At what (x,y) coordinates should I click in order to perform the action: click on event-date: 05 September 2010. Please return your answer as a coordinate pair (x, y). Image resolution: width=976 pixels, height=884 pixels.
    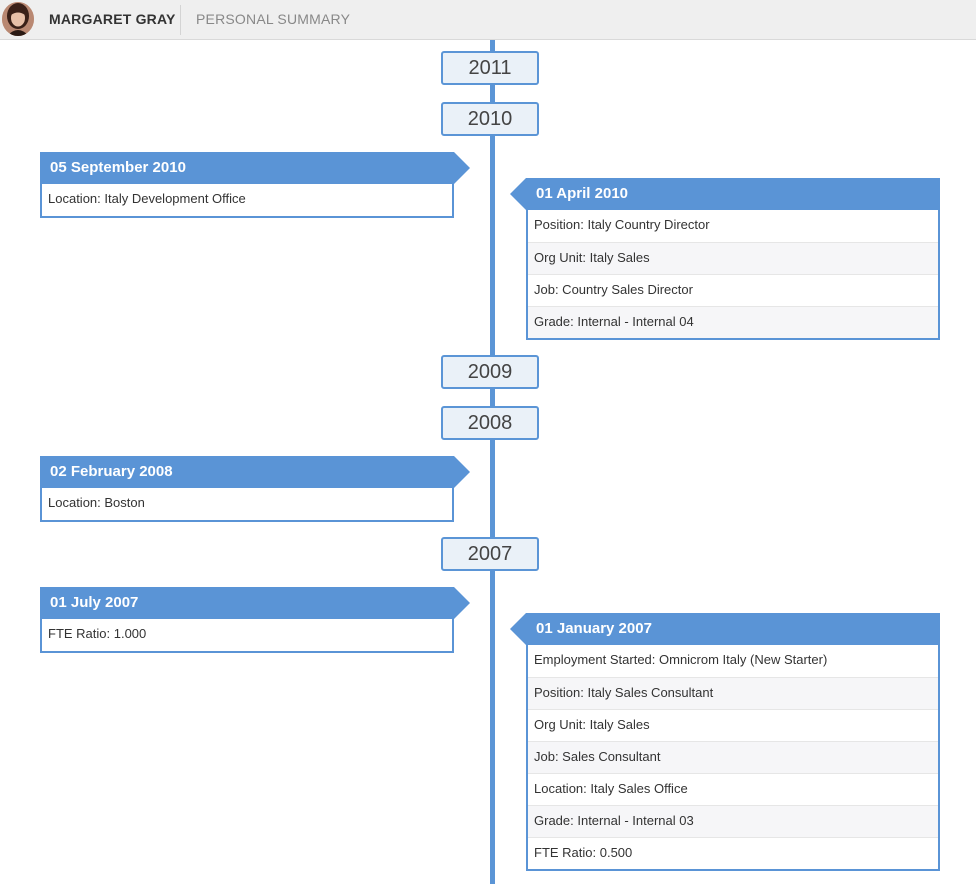
    Looking at the image, I should click on (255, 168).